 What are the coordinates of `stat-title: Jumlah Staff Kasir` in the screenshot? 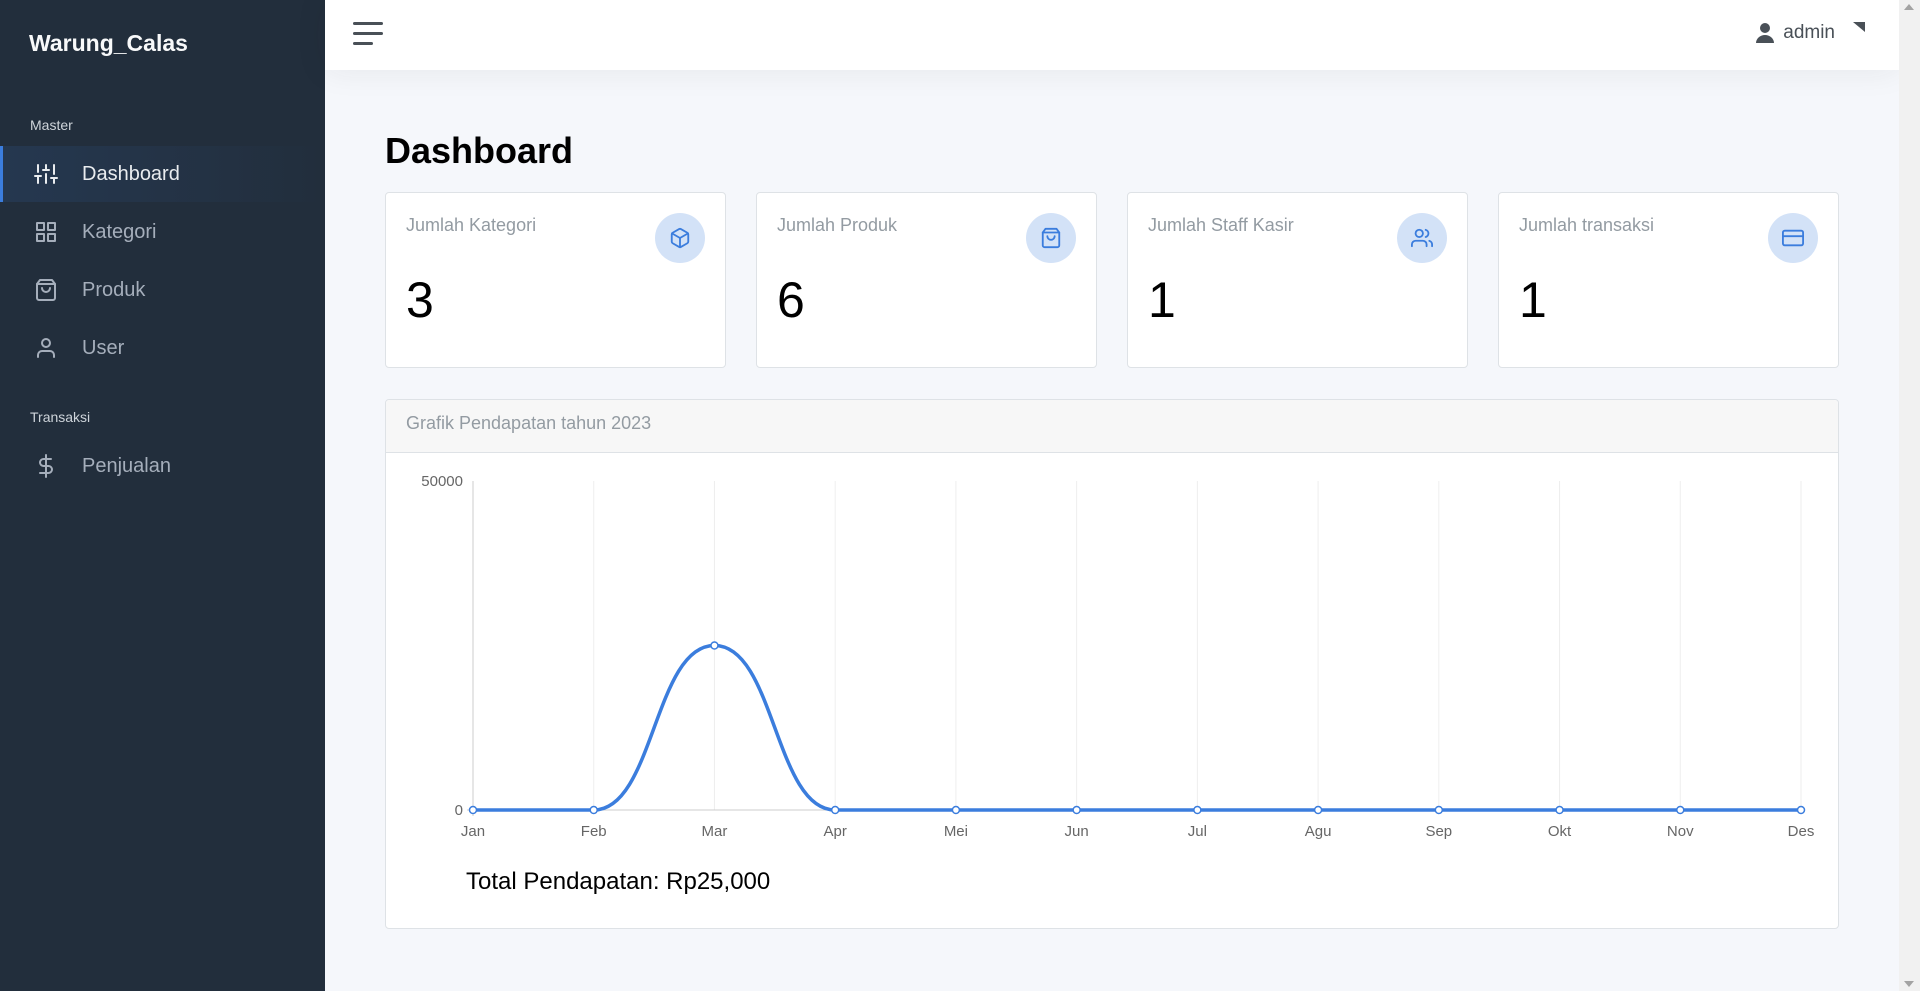 It's located at (1221, 225).